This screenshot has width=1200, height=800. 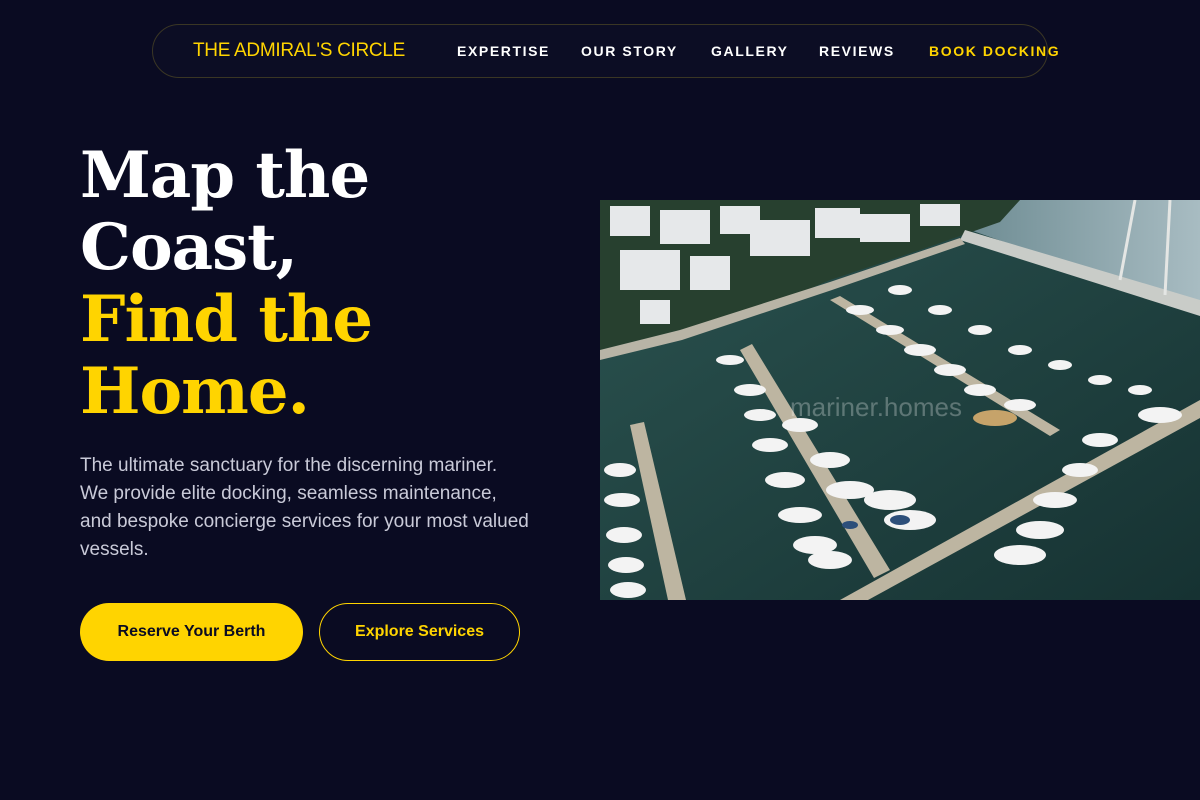 I want to click on image-watermark: mariner.homes, so click(x=876, y=407).